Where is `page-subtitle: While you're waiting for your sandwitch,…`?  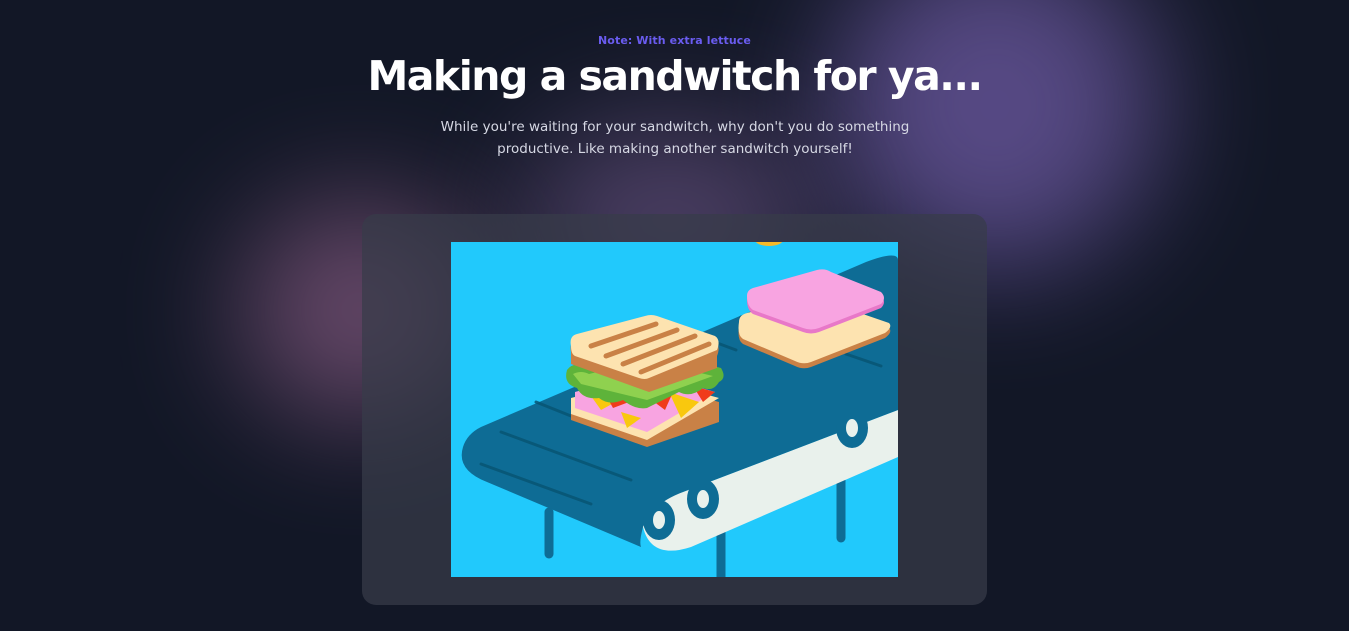
page-subtitle: While you're waiting for your sandwitch,… is located at coordinates (675, 138).